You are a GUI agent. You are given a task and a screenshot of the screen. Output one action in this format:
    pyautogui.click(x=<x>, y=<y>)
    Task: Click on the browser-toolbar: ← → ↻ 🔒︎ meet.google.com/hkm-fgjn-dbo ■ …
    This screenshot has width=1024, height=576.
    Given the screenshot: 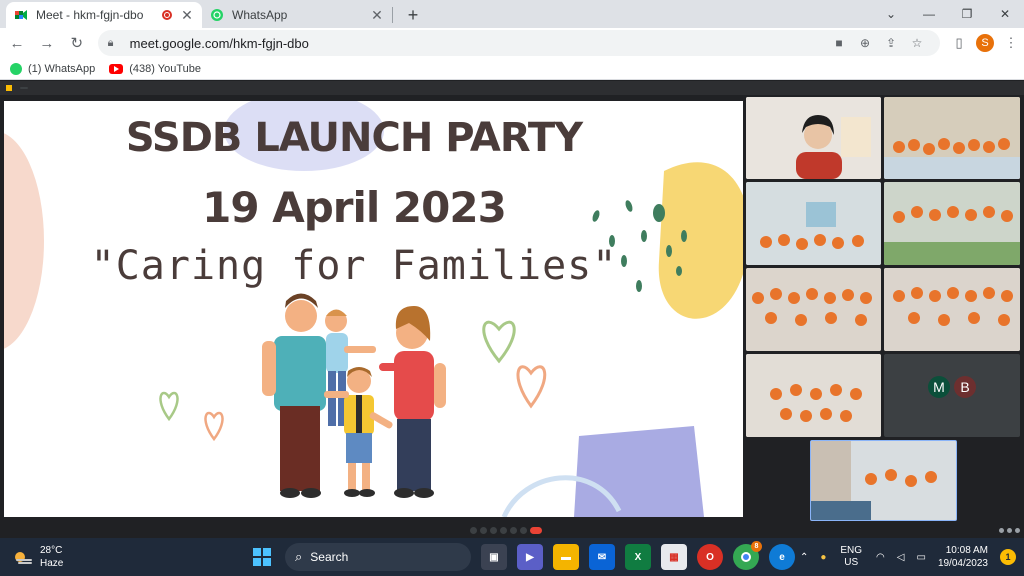 What is the action you would take?
    pyautogui.click(x=512, y=43)
    